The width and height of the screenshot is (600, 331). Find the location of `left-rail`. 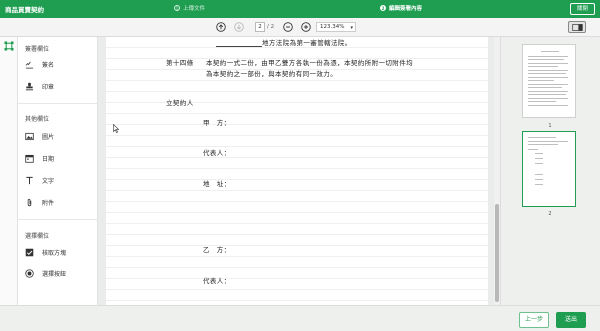

left-rail is located at coordinates (9, 171).